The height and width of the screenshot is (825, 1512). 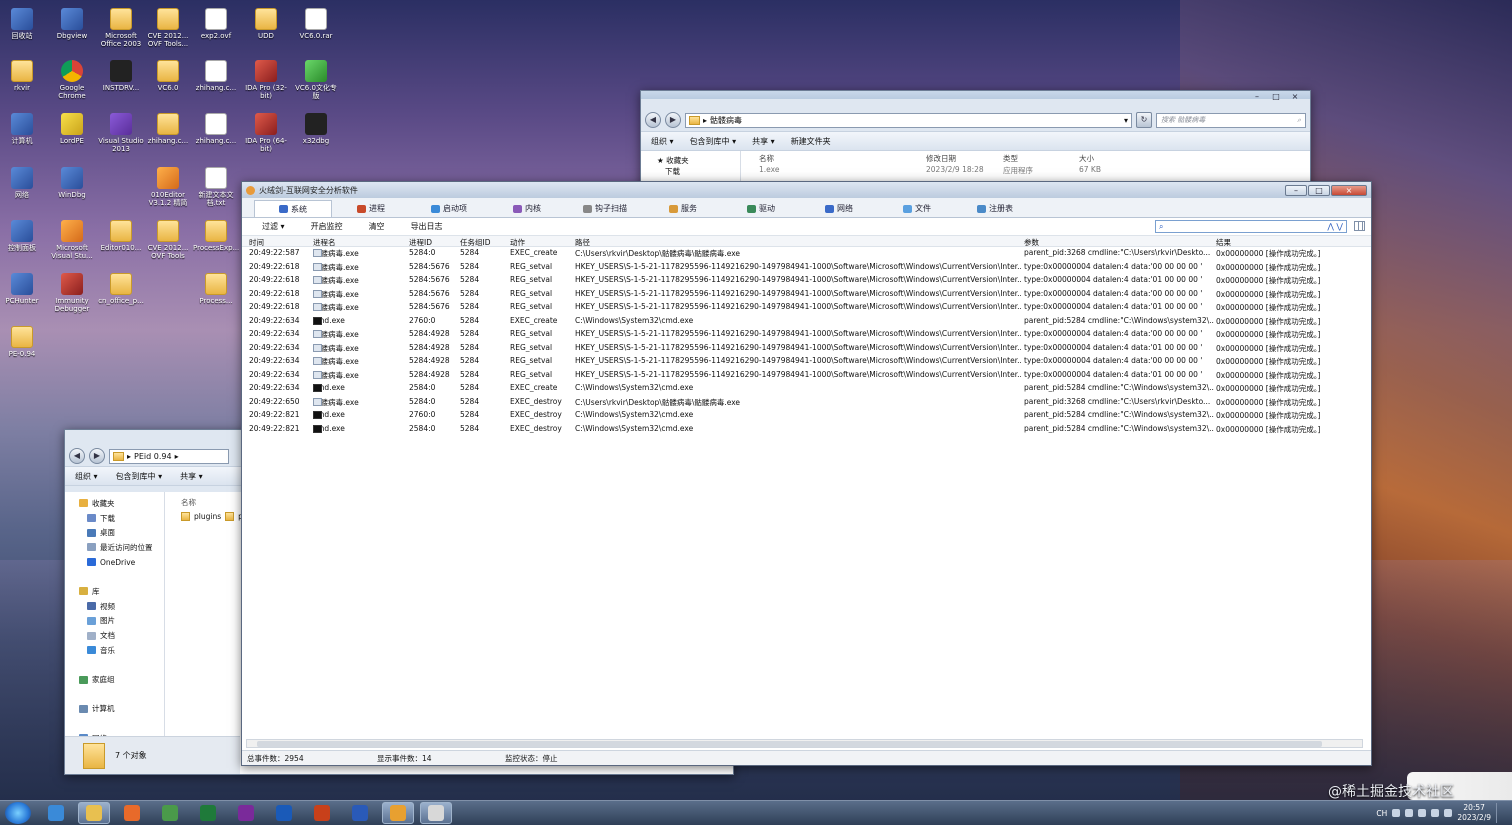 What do you see at coordinates (94, 813) in the screenshot?
I see `taskbar-explorer` at bounding box center [94, 813].